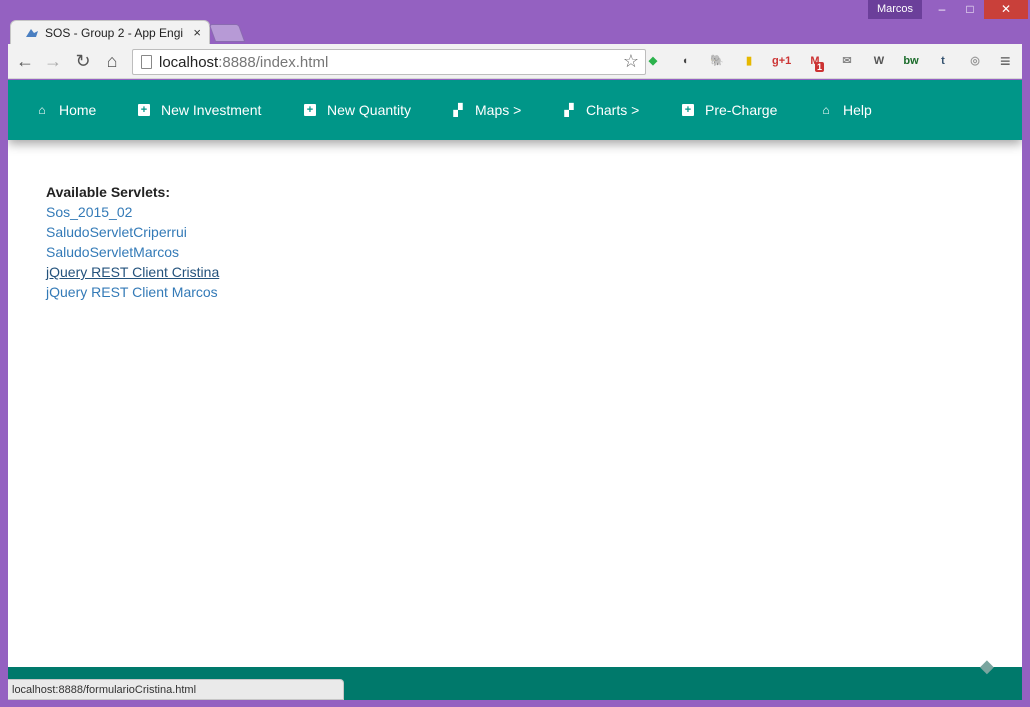 Image resolution: width=1030 pixels, height=707 pixels. What do you see at coordinates (717, 61) in the screenshot?
I see `evernote-icon: 🐘` at bounding box center [717, 61].